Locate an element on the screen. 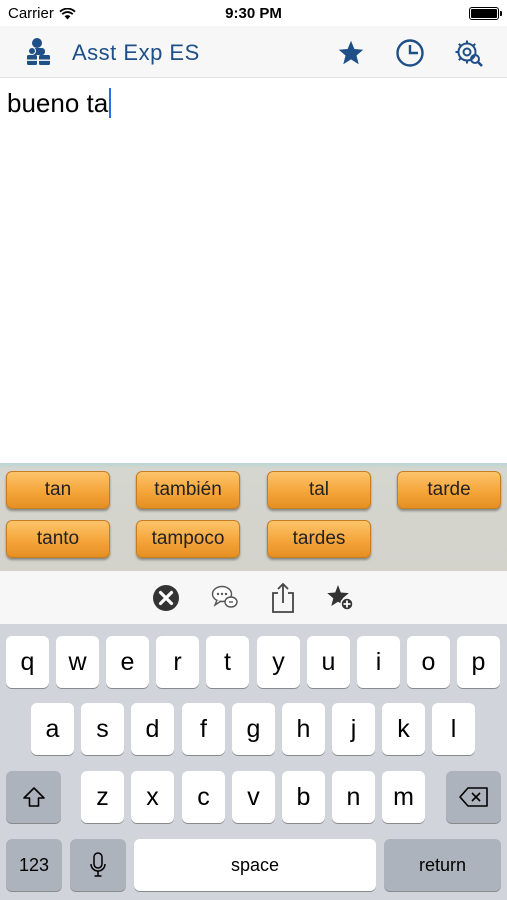 This screenshot has width=507, height=900. app-title: Asst Exp ES is located at coordinates (136, 52).